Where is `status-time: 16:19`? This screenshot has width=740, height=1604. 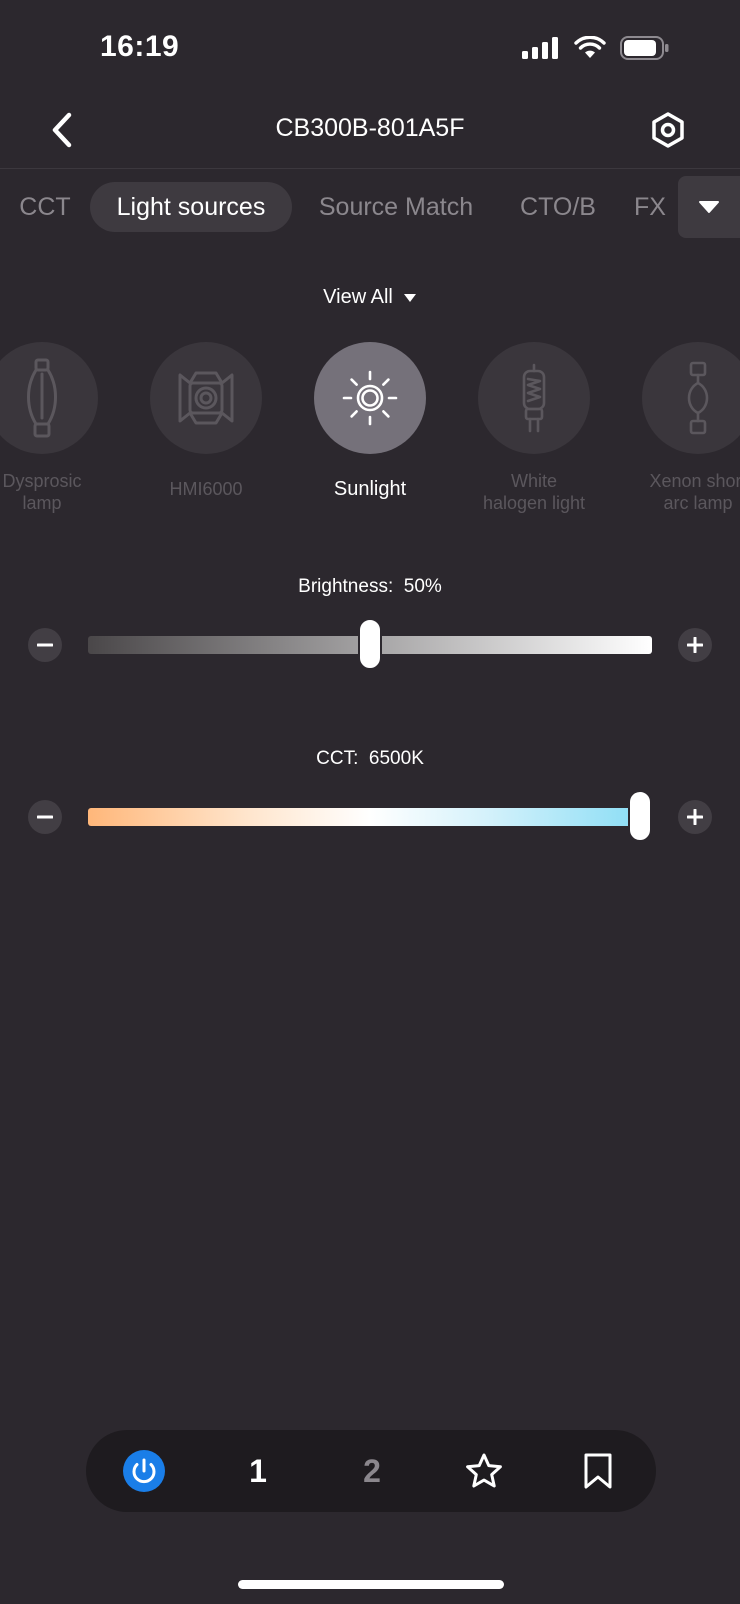 status-time: 16:19 is located at coordinates (140, 46).